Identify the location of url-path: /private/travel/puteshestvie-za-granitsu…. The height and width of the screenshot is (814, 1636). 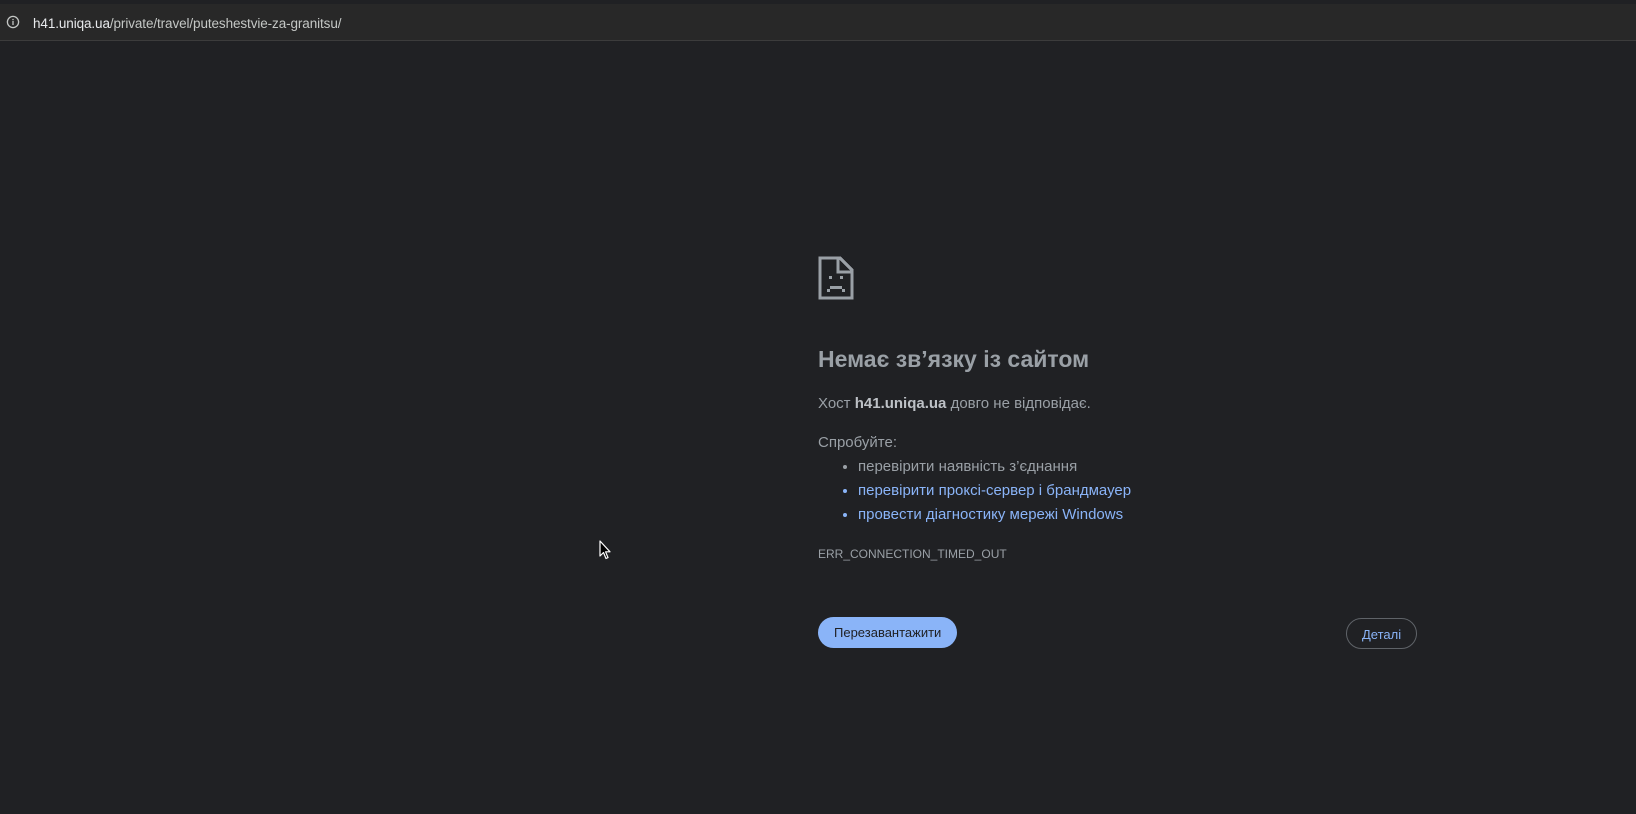
(225, 23).